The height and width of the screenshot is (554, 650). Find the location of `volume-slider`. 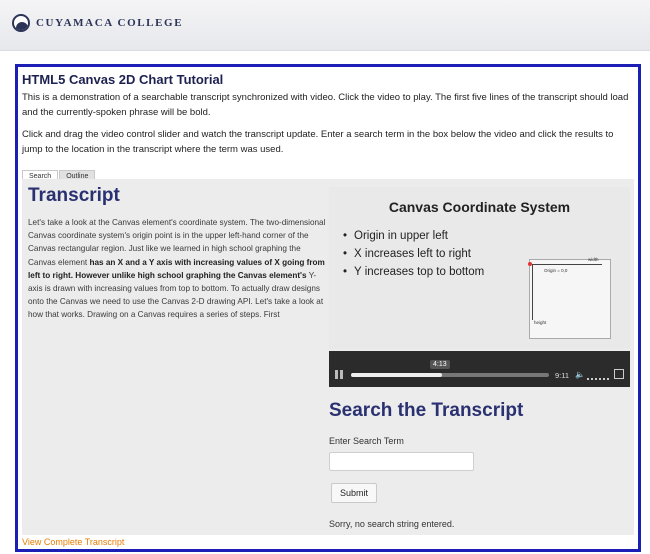

volume-slider is located at coordinates (598, 376).